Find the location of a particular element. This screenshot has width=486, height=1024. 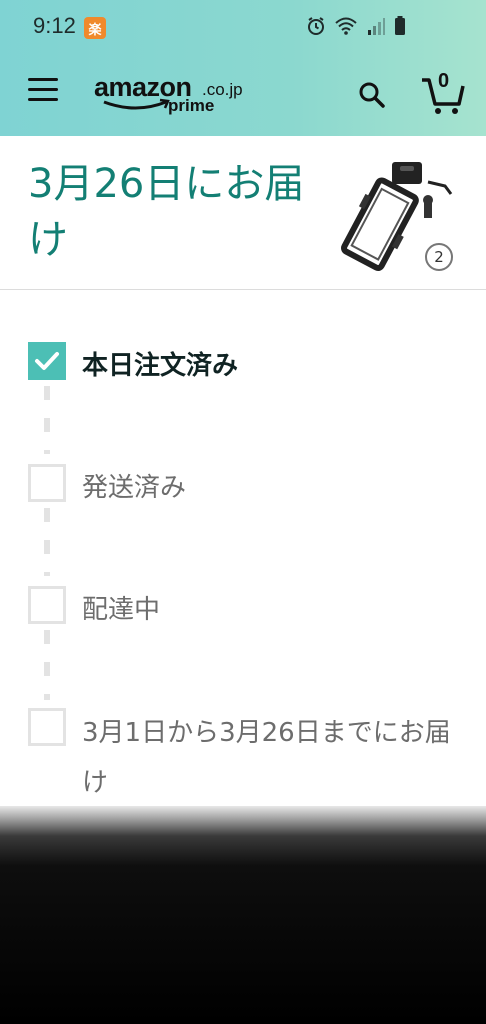

logo-prime: prime is located at coordinates (191, 105).